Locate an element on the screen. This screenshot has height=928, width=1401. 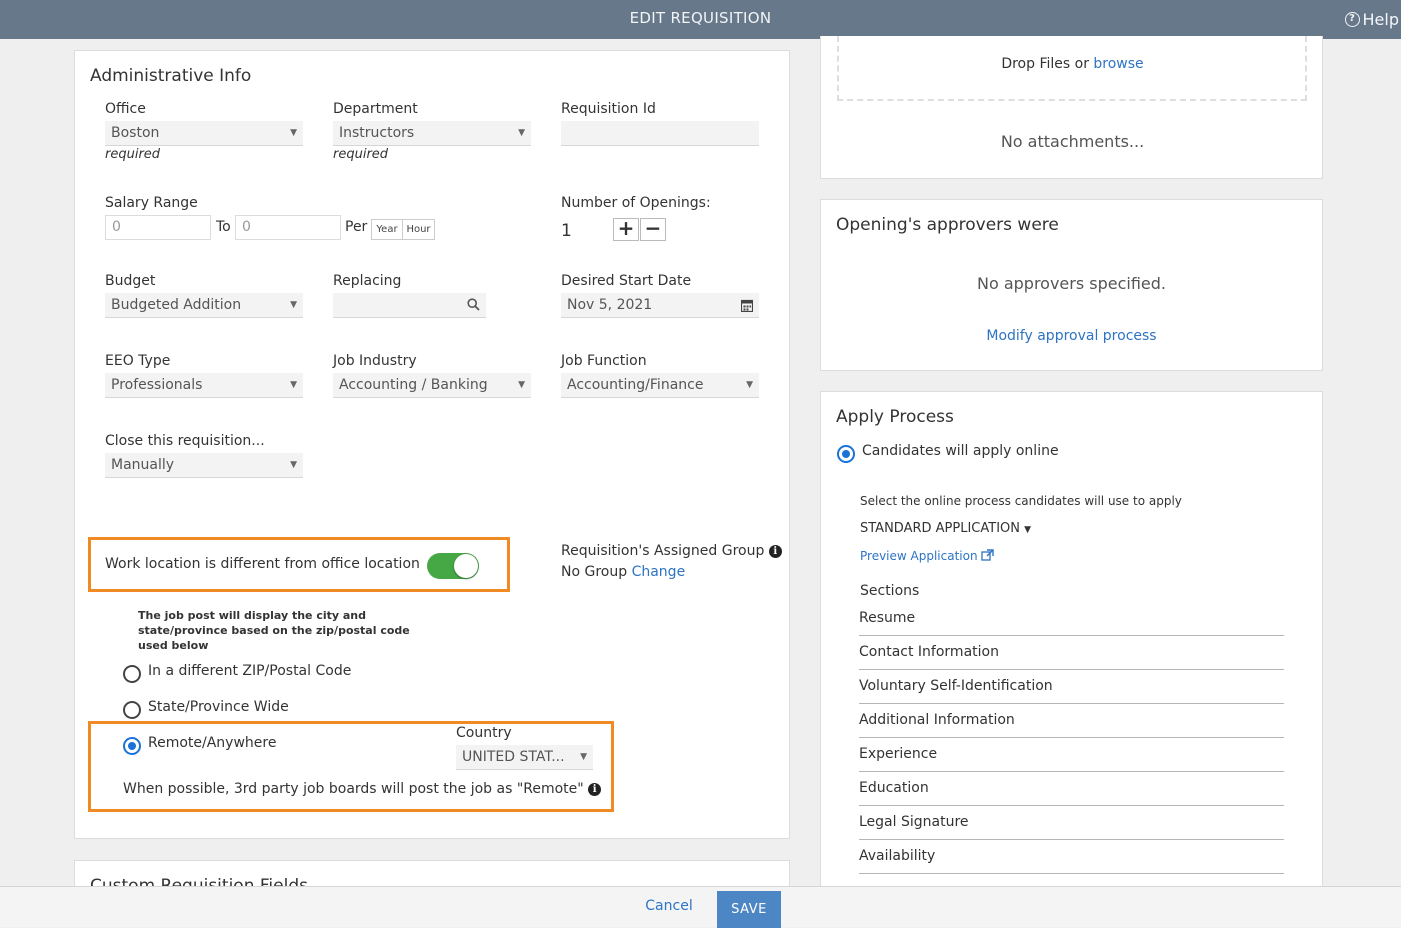
office-required-note: required is located at coordinates (133, 154).